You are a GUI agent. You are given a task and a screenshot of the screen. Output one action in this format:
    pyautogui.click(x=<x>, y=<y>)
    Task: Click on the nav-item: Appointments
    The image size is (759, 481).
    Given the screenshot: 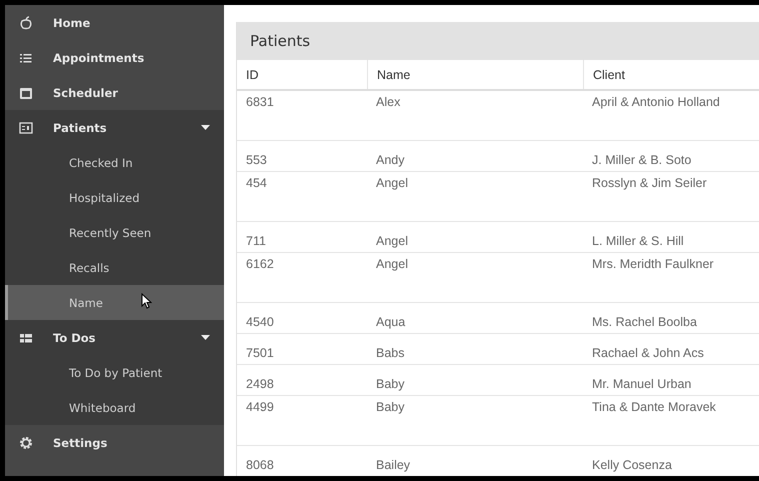 What is the action you would take?
    pyautogui.click(x=114, y=57)
    